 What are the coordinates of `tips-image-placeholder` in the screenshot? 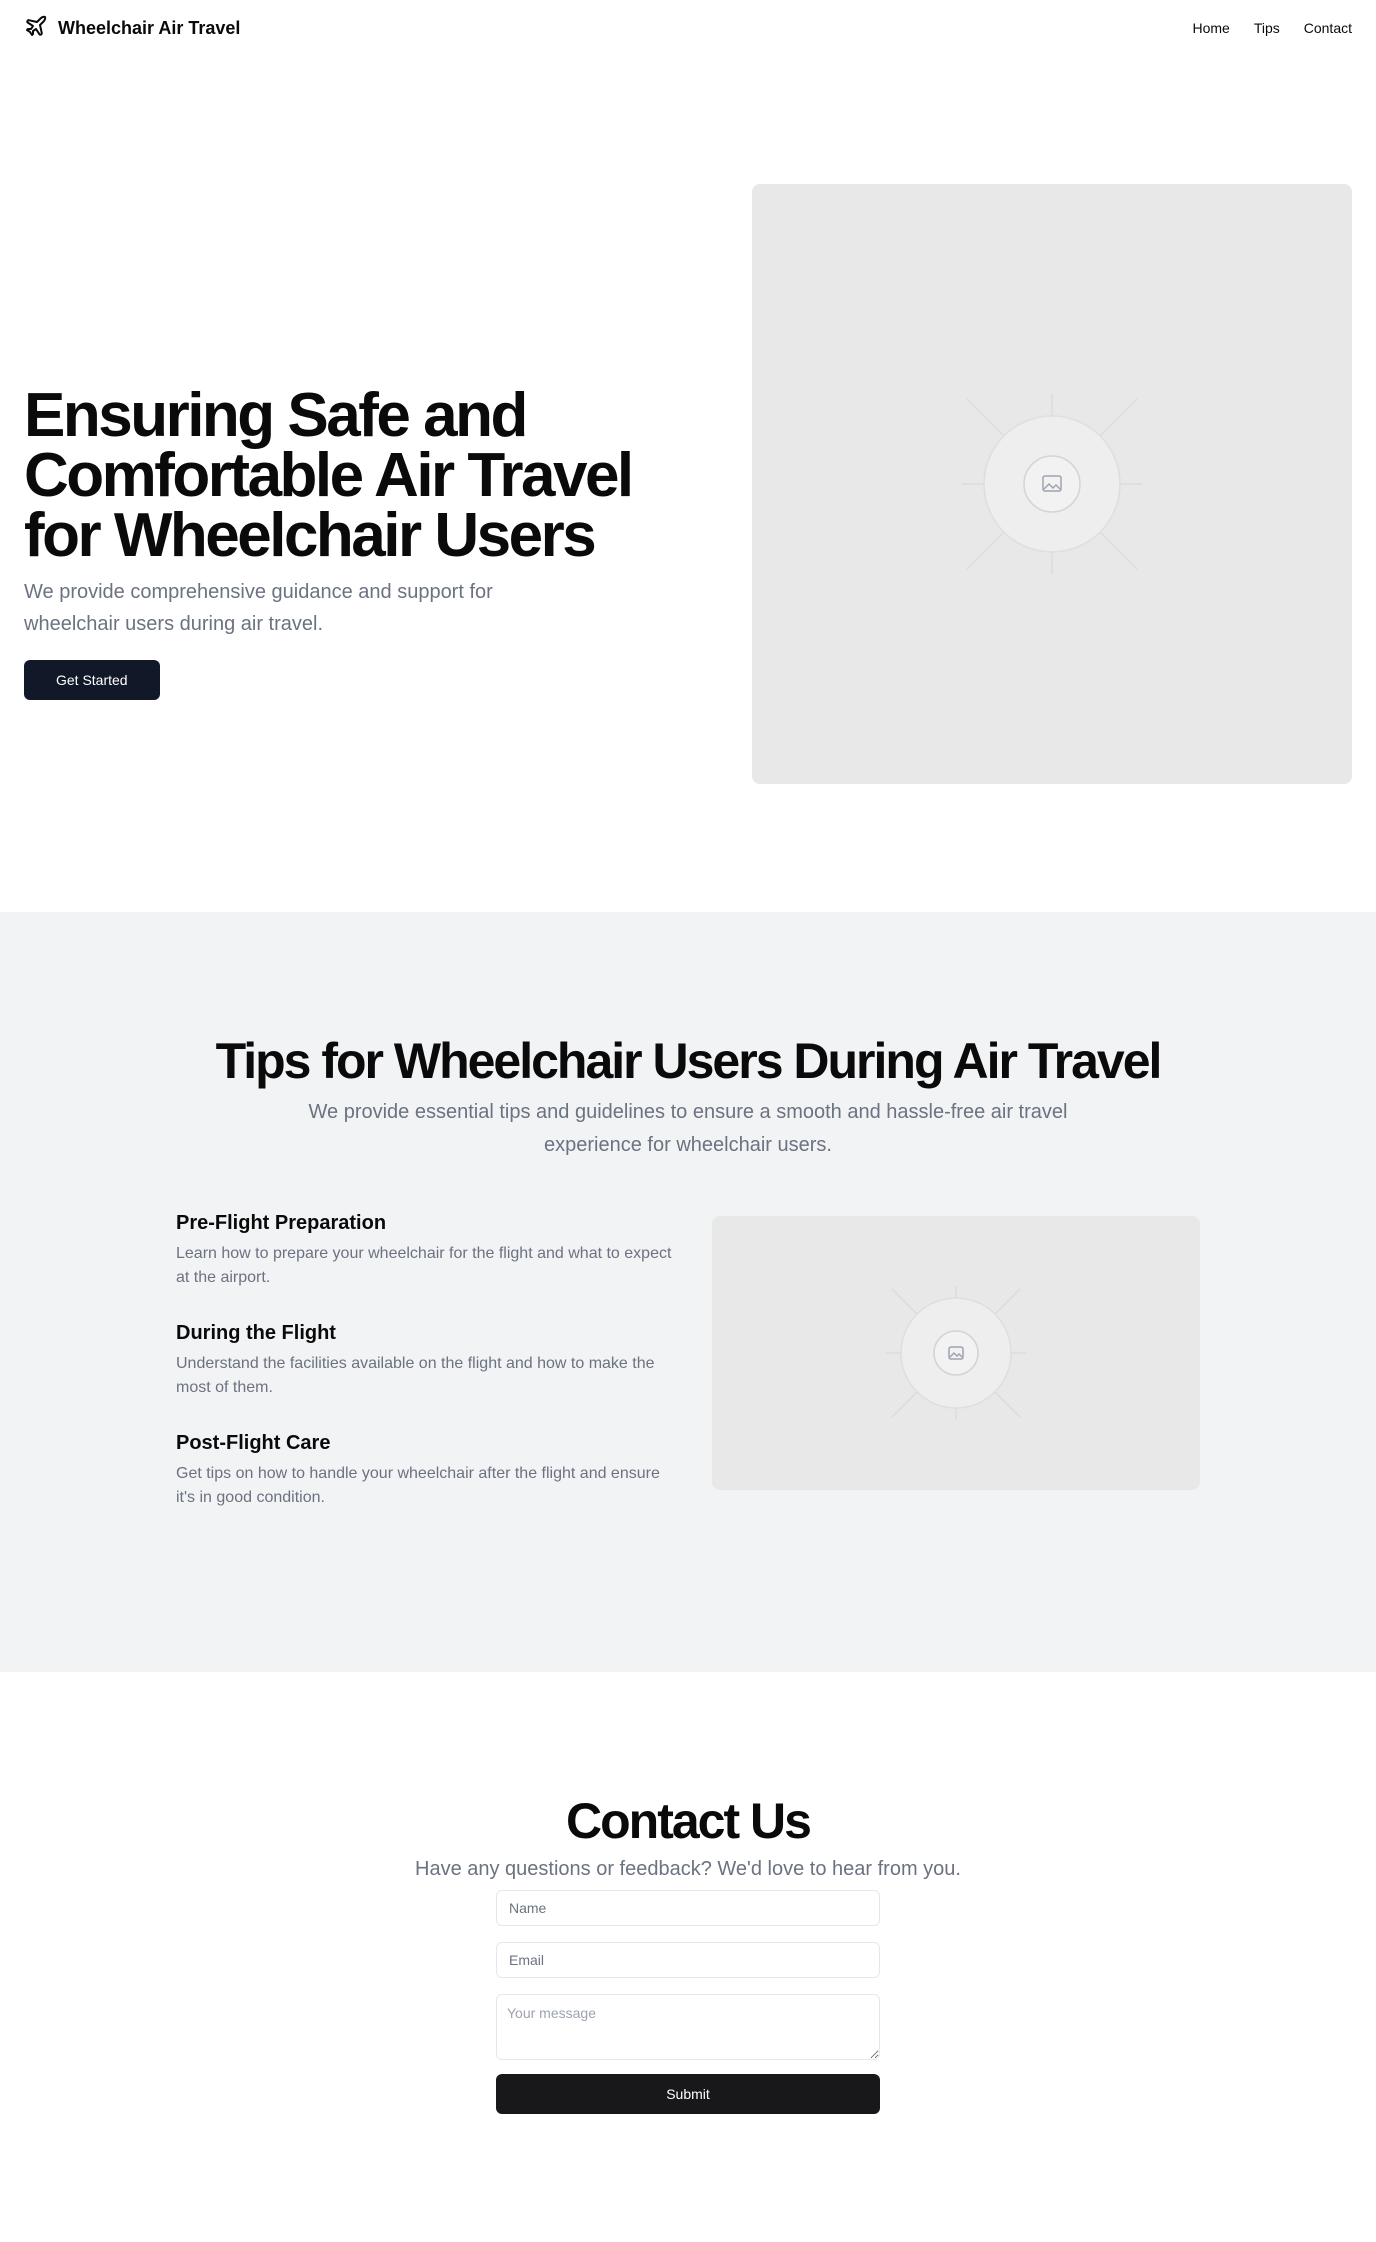 It's located at (956, 1353).